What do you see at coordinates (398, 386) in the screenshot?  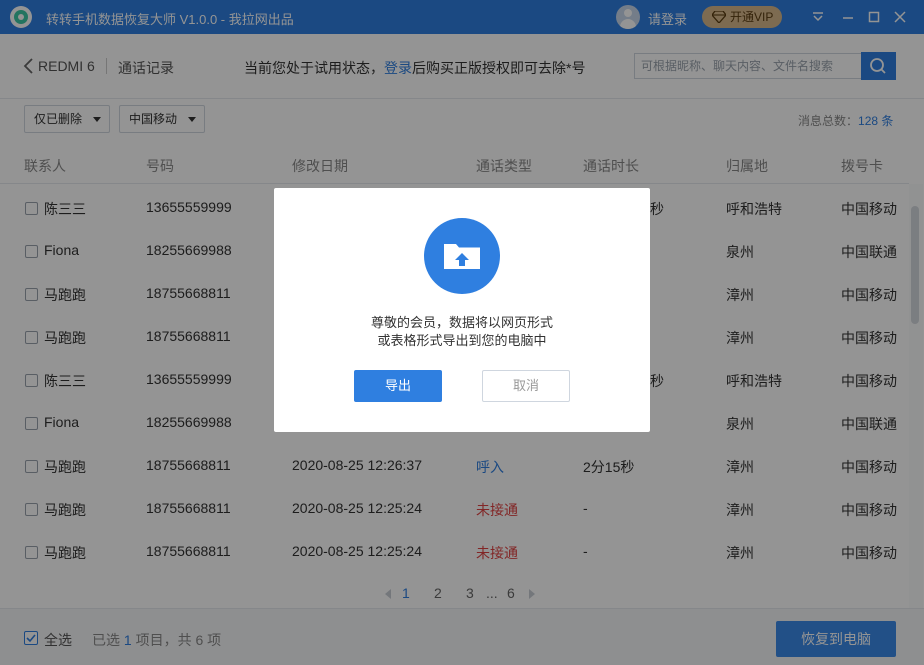 I see `export-button: 导出` at bounding box center [398, 386].